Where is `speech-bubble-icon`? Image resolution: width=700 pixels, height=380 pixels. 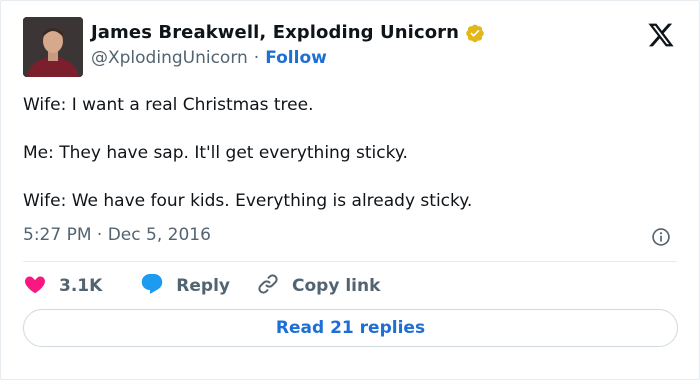 speech-bubble-icon is located at coordinates (152, 286).